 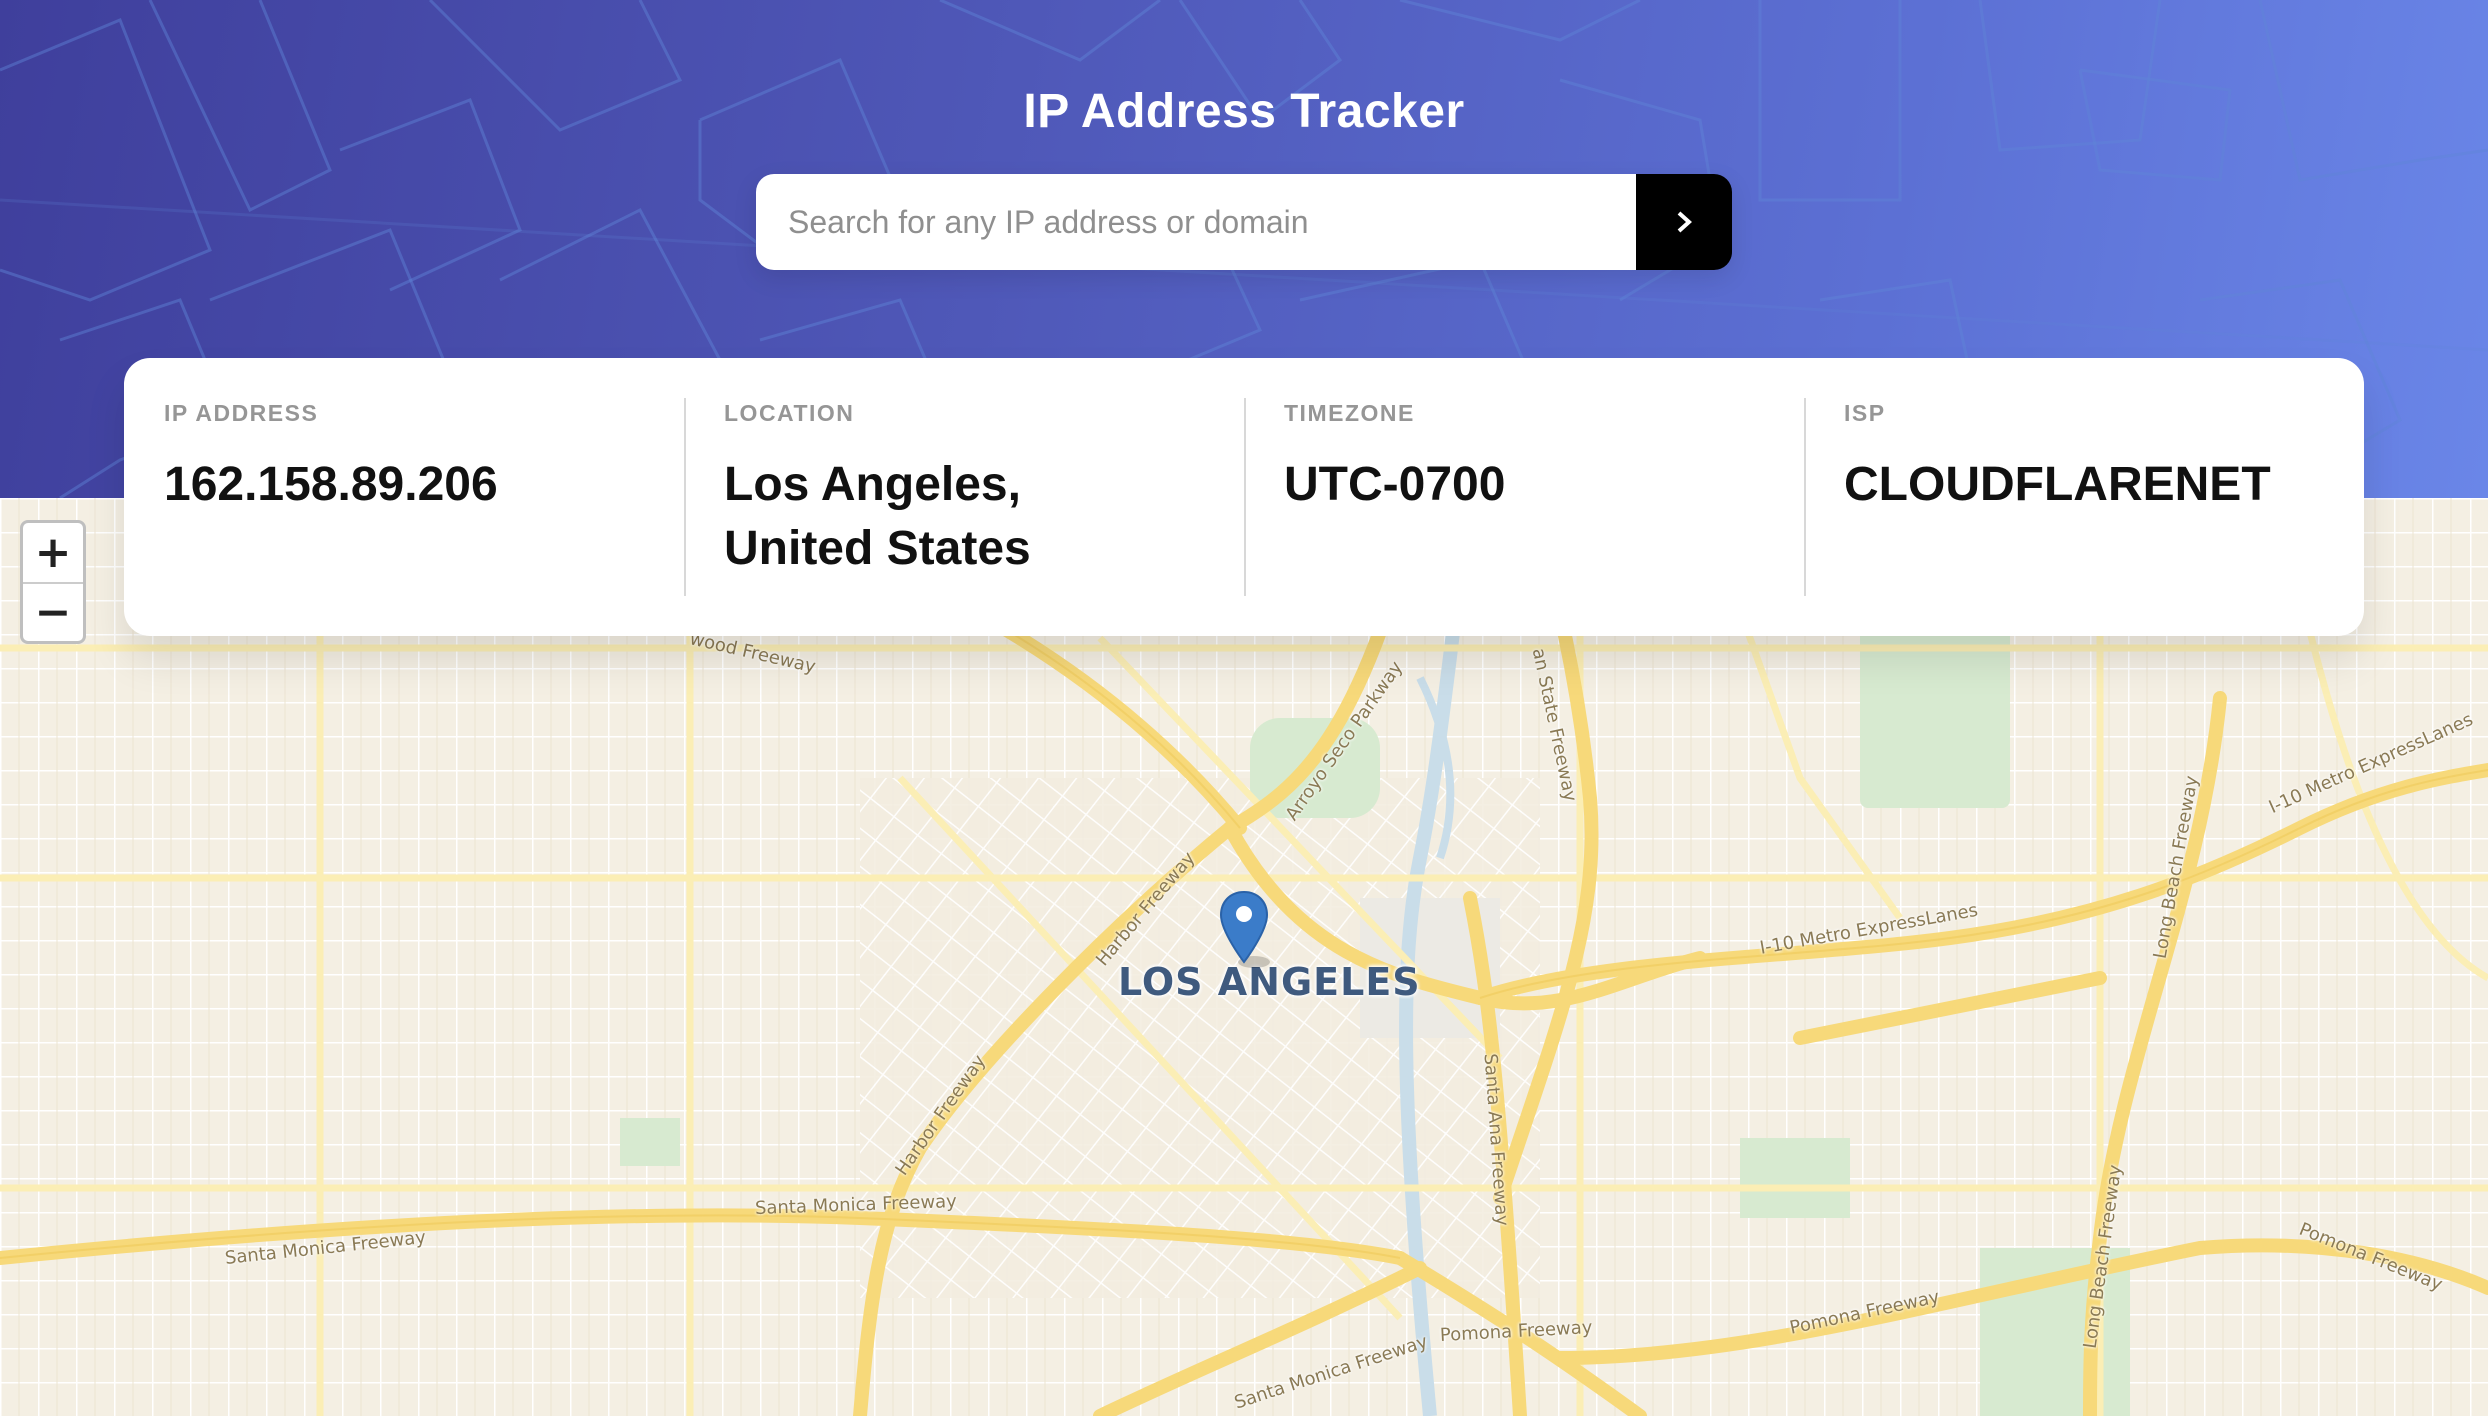 What do you see at coordinates (877, 548) in the screenshot?
I see `location-country: United States` at bounding box center [877, 548].